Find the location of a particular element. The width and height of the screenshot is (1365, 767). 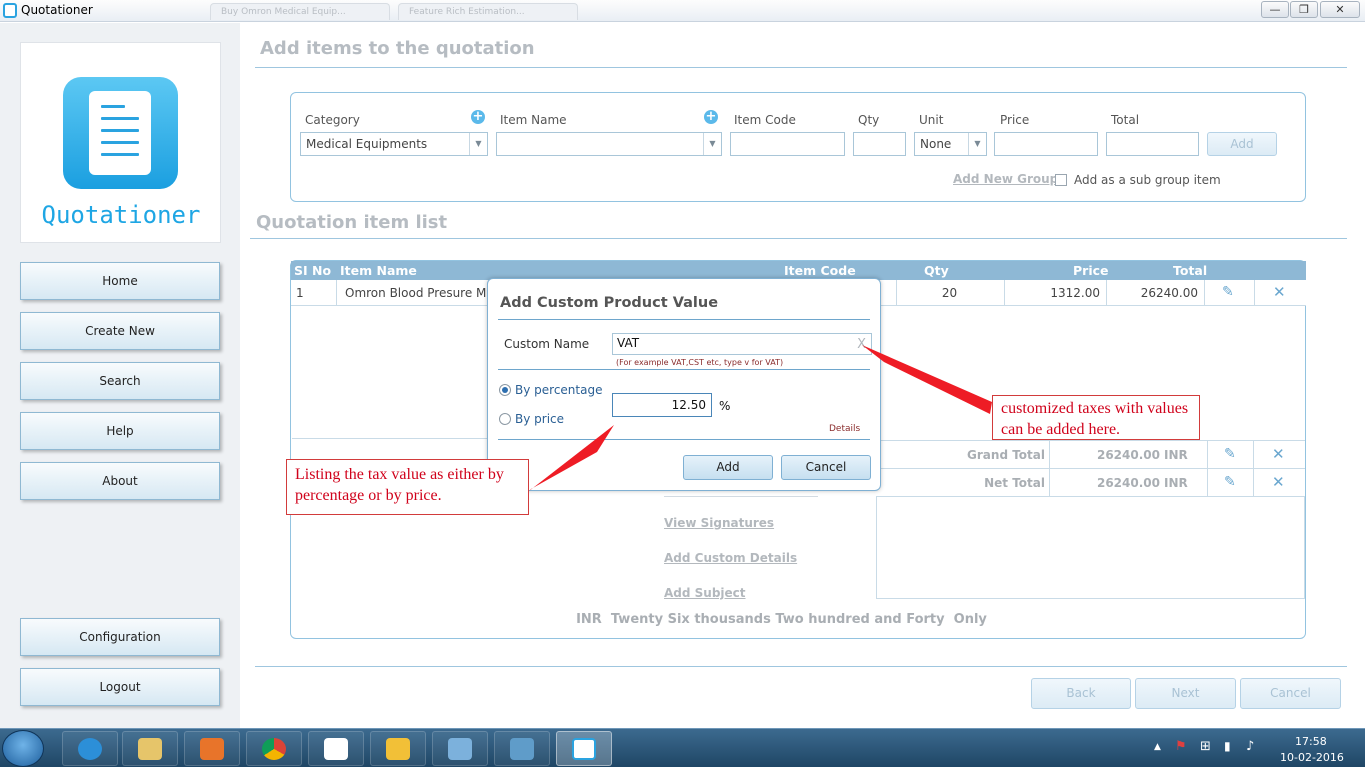

chevron-down-icon: ▼ is located at coordinates (712, 144).